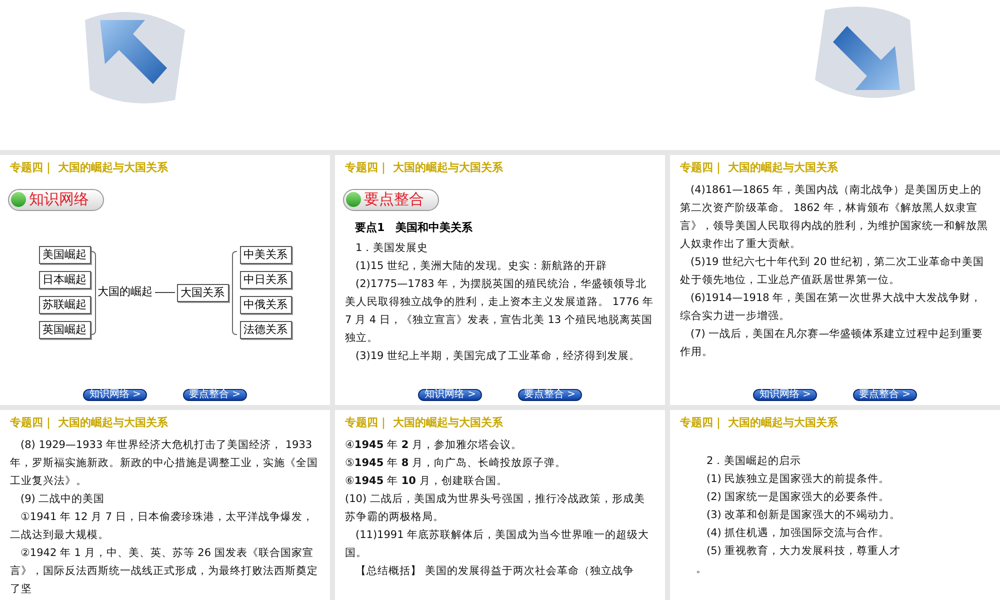  I want to click on topic-box: 中日关系, so click(266, 280).